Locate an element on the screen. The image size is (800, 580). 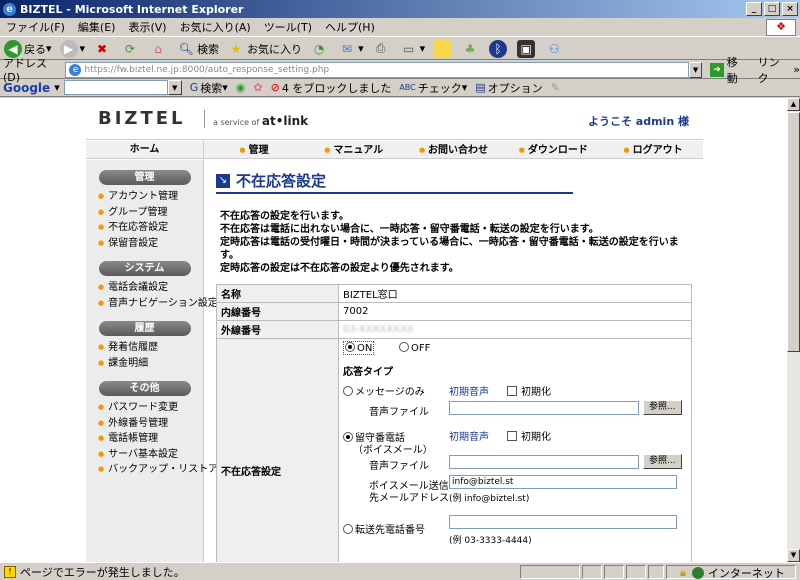
refresh-button: ⟳ is located at coordinates (131, 49).